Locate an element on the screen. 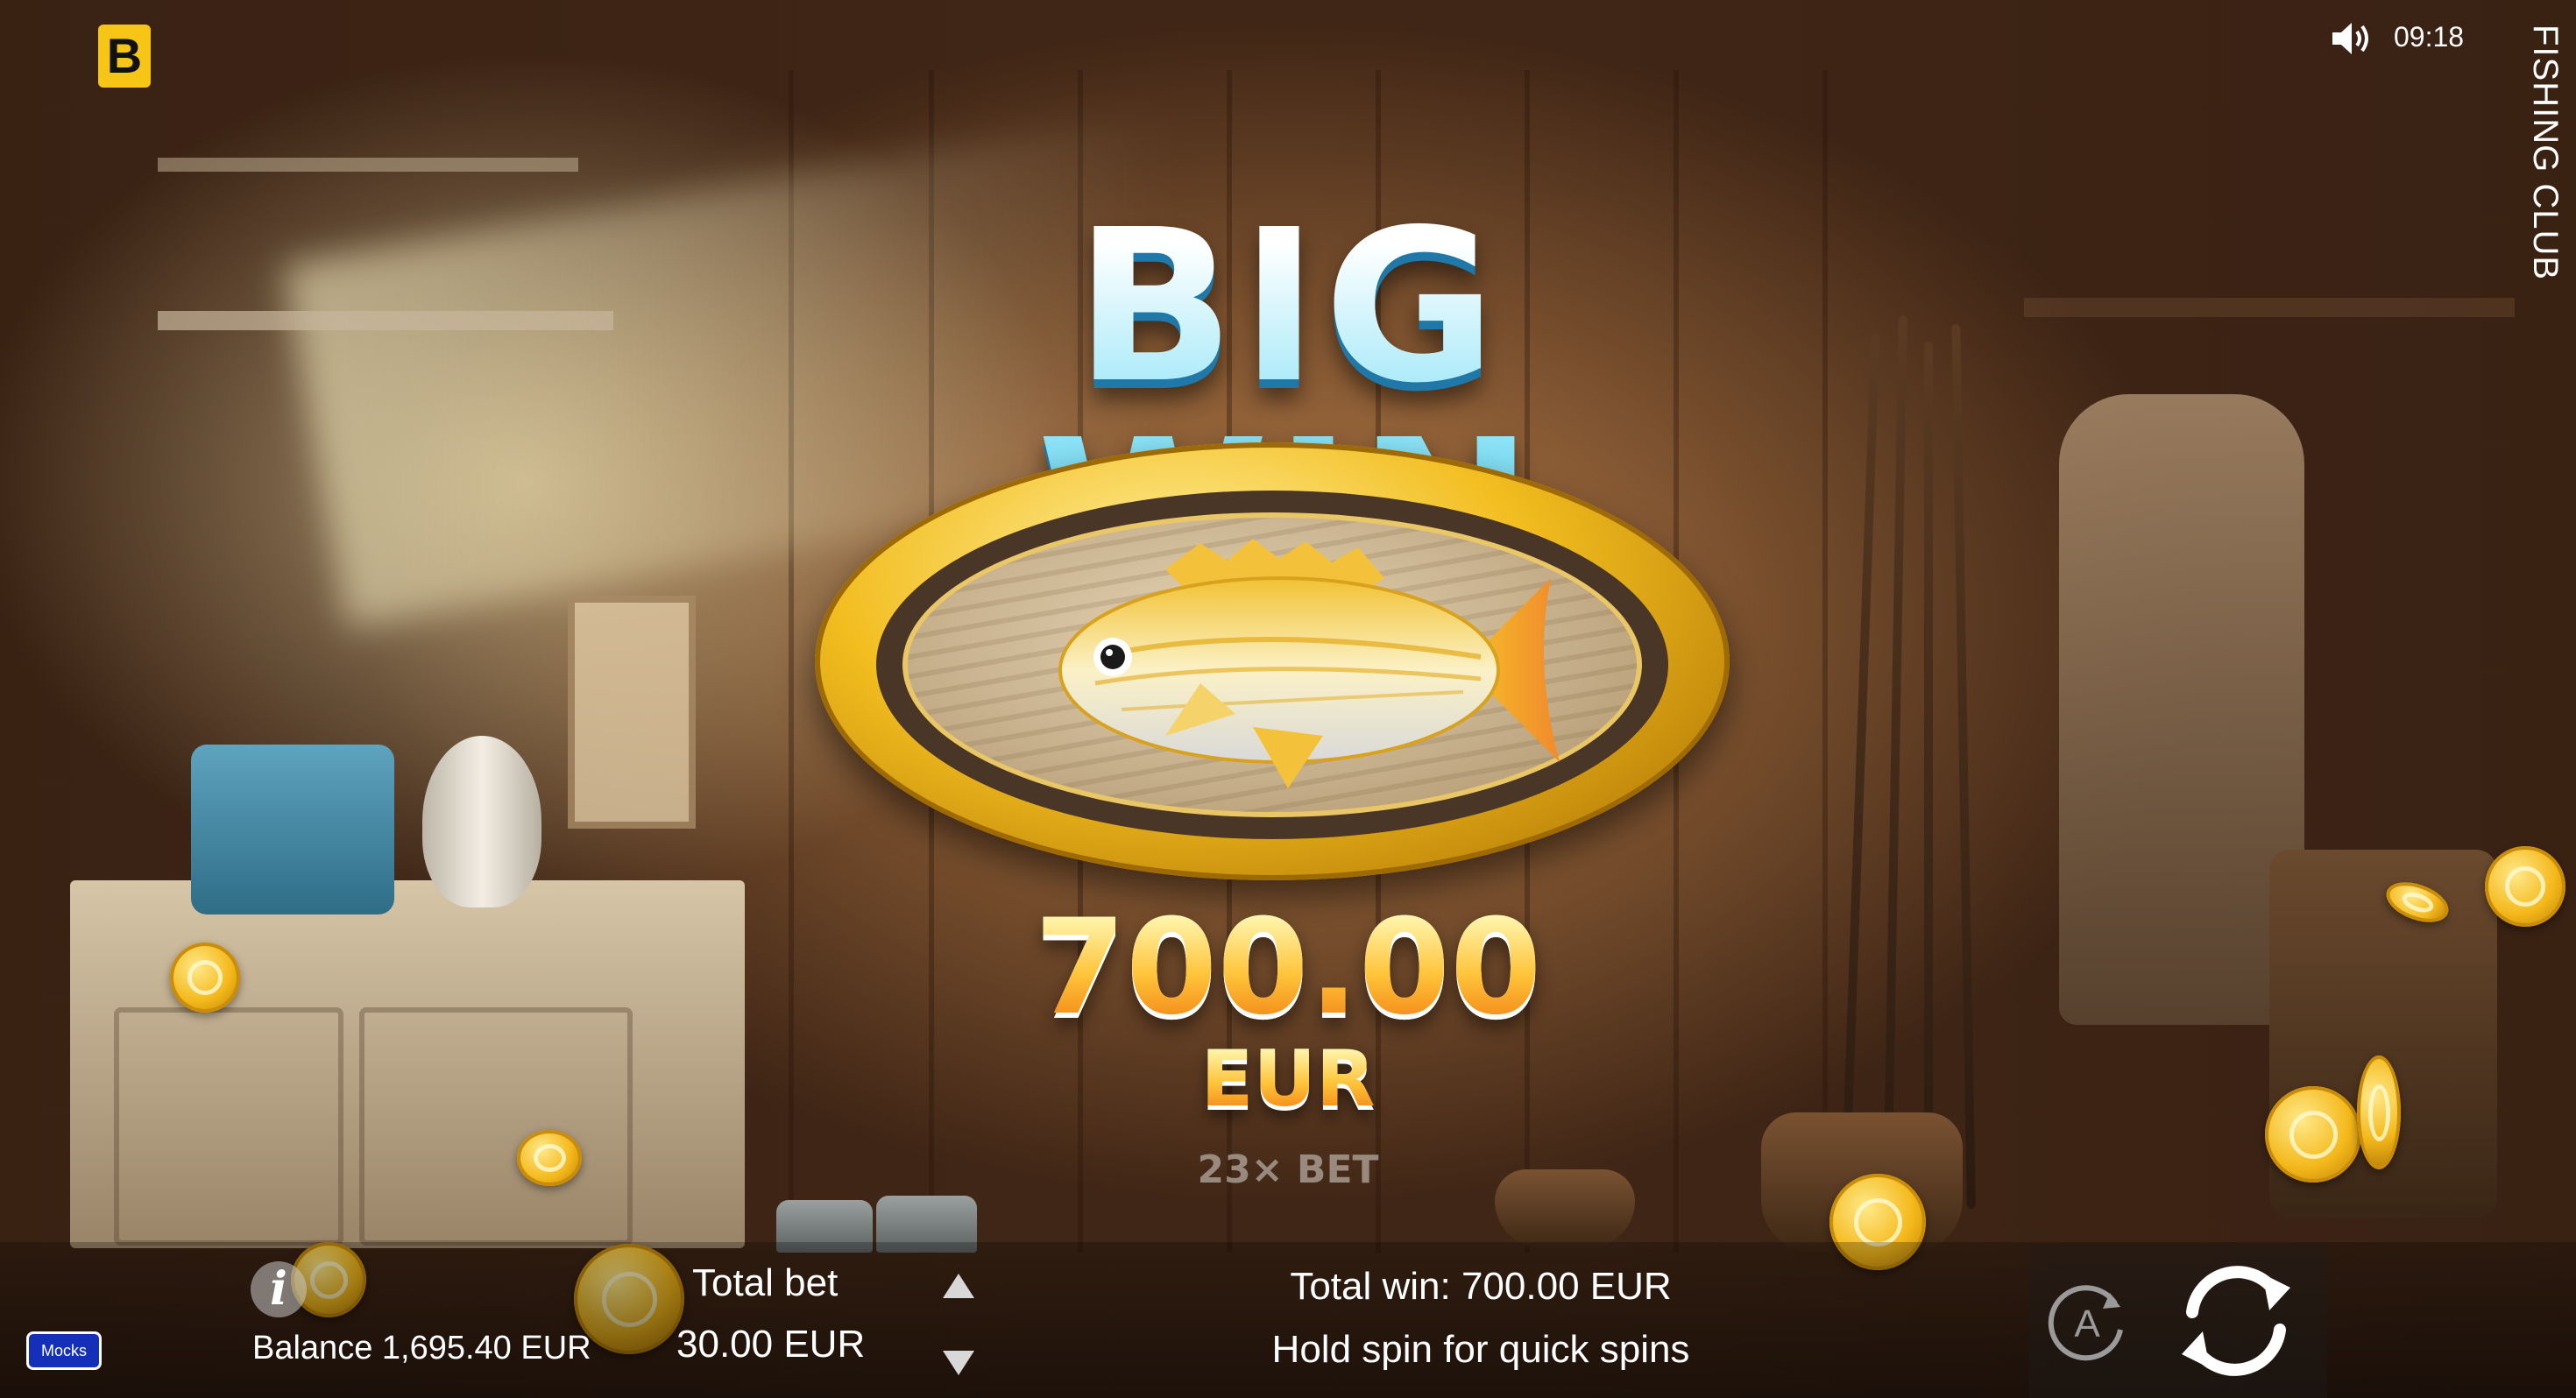 This screenshot has height=1398, width=2576. quick-spin-hint: Hold spin for quick spins is located at coordinates (1480, 1349).